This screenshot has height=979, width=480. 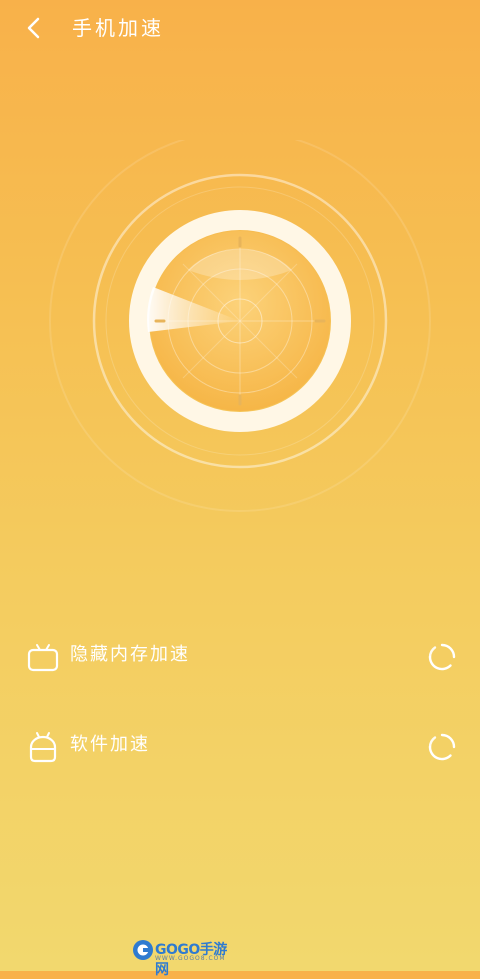 I want to click on watermark-logo: GOGO手游网 WWW.GOGO8.COM, so click(x=181, y=958).